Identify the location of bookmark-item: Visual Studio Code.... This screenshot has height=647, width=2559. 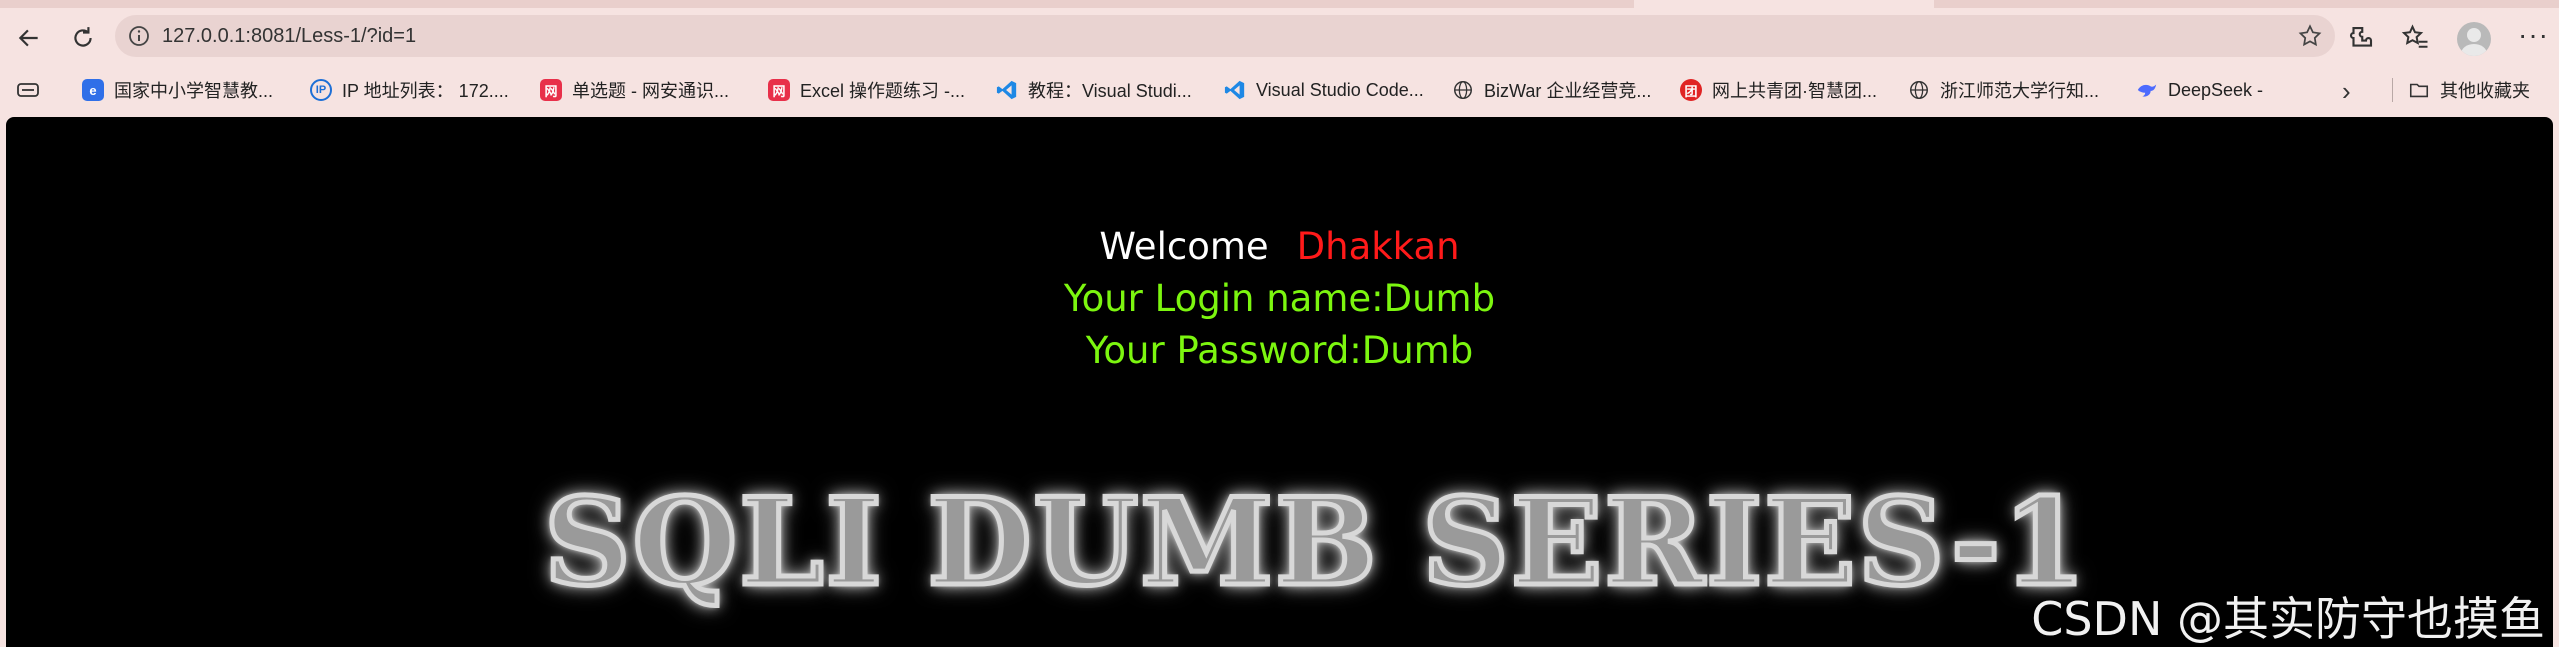
(1324, 90).